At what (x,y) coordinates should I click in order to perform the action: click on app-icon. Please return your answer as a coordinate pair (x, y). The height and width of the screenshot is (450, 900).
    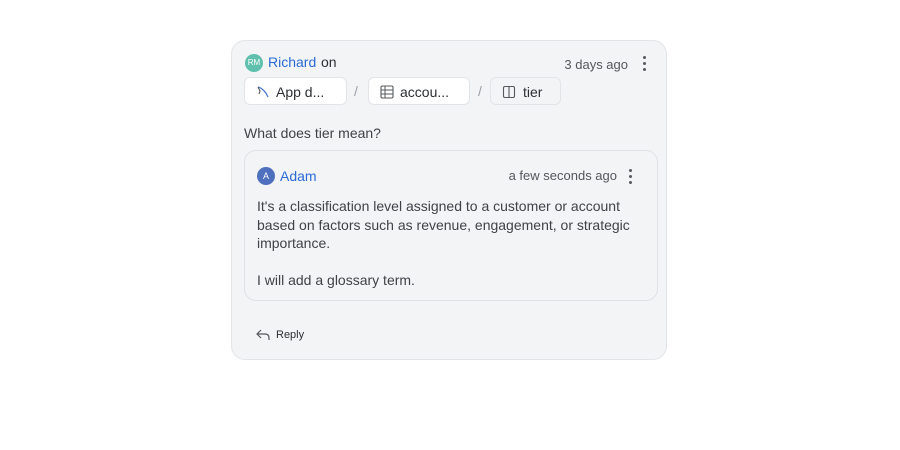
    Looking at the image, I should click on (263, 92).